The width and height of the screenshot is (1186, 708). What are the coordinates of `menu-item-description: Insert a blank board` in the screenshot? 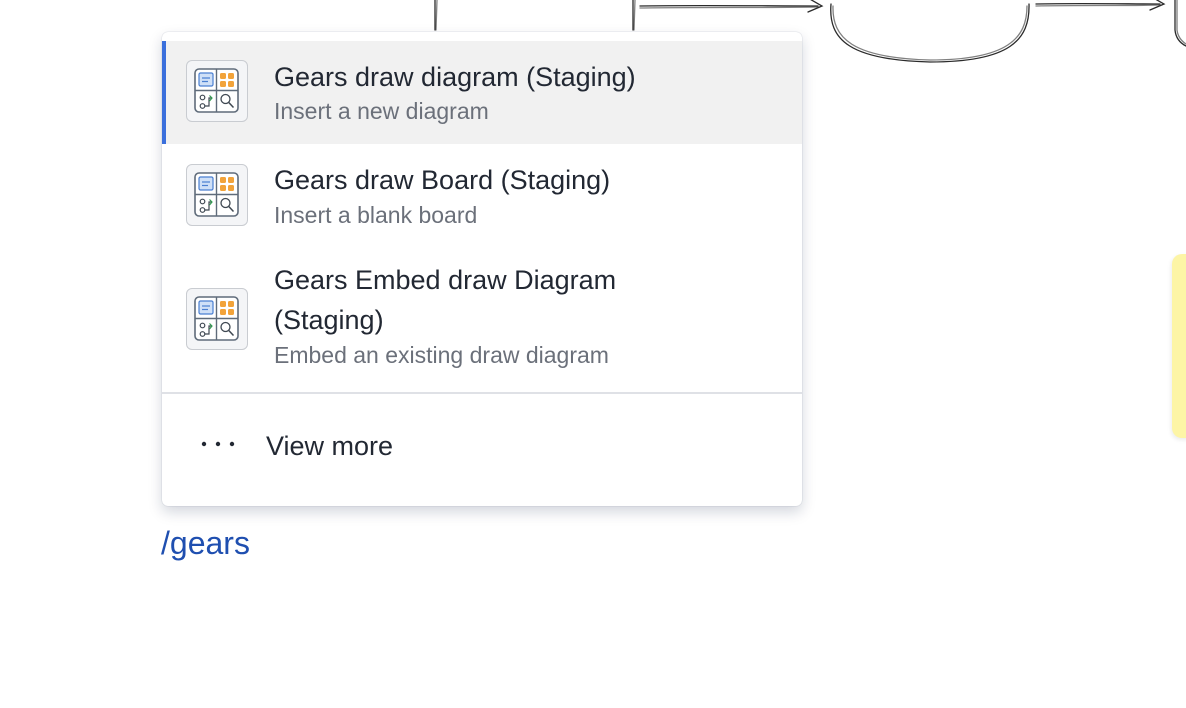 It's located at (376, 215).